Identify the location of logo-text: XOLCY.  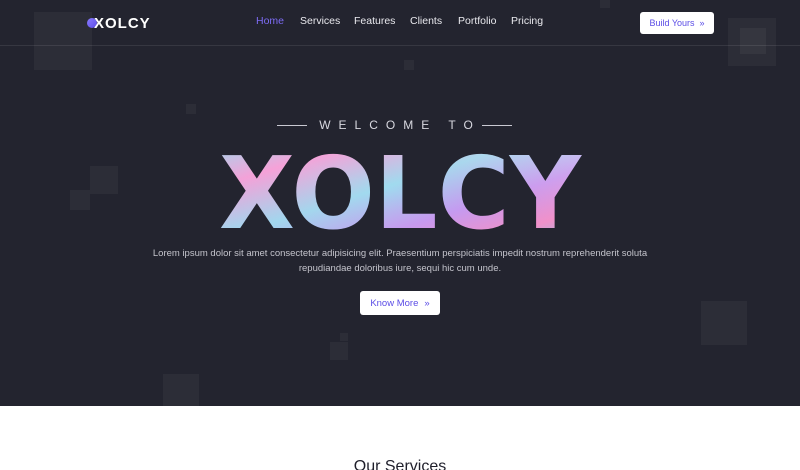
(122, 23).